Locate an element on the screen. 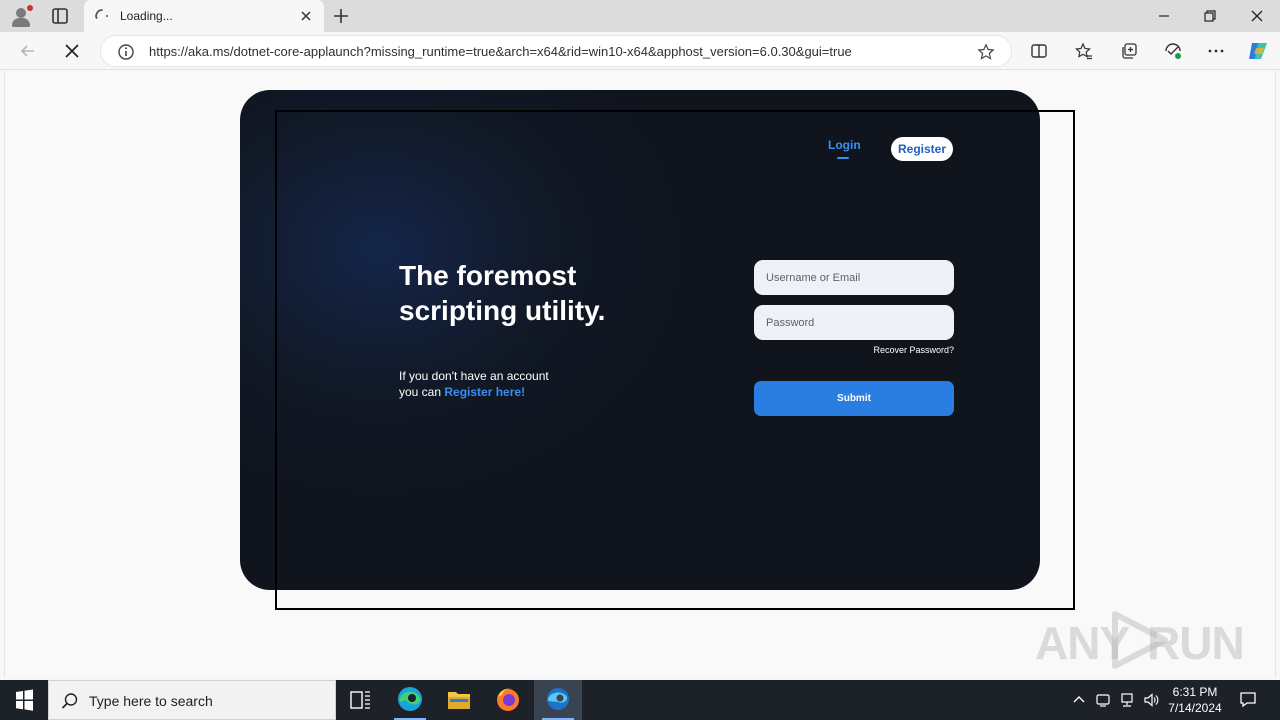 This screenshot has width=1280, height=720. start-windows-icon is located at coordinates (24, 700).